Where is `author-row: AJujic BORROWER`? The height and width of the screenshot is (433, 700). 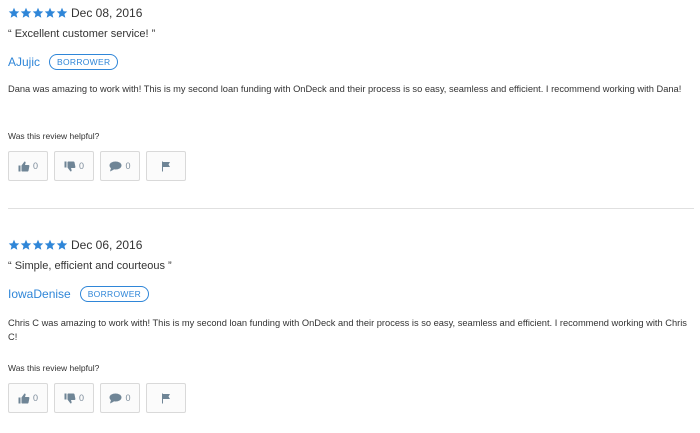 author-row: AJujic BORROWER is located at coordinates (63, 62).